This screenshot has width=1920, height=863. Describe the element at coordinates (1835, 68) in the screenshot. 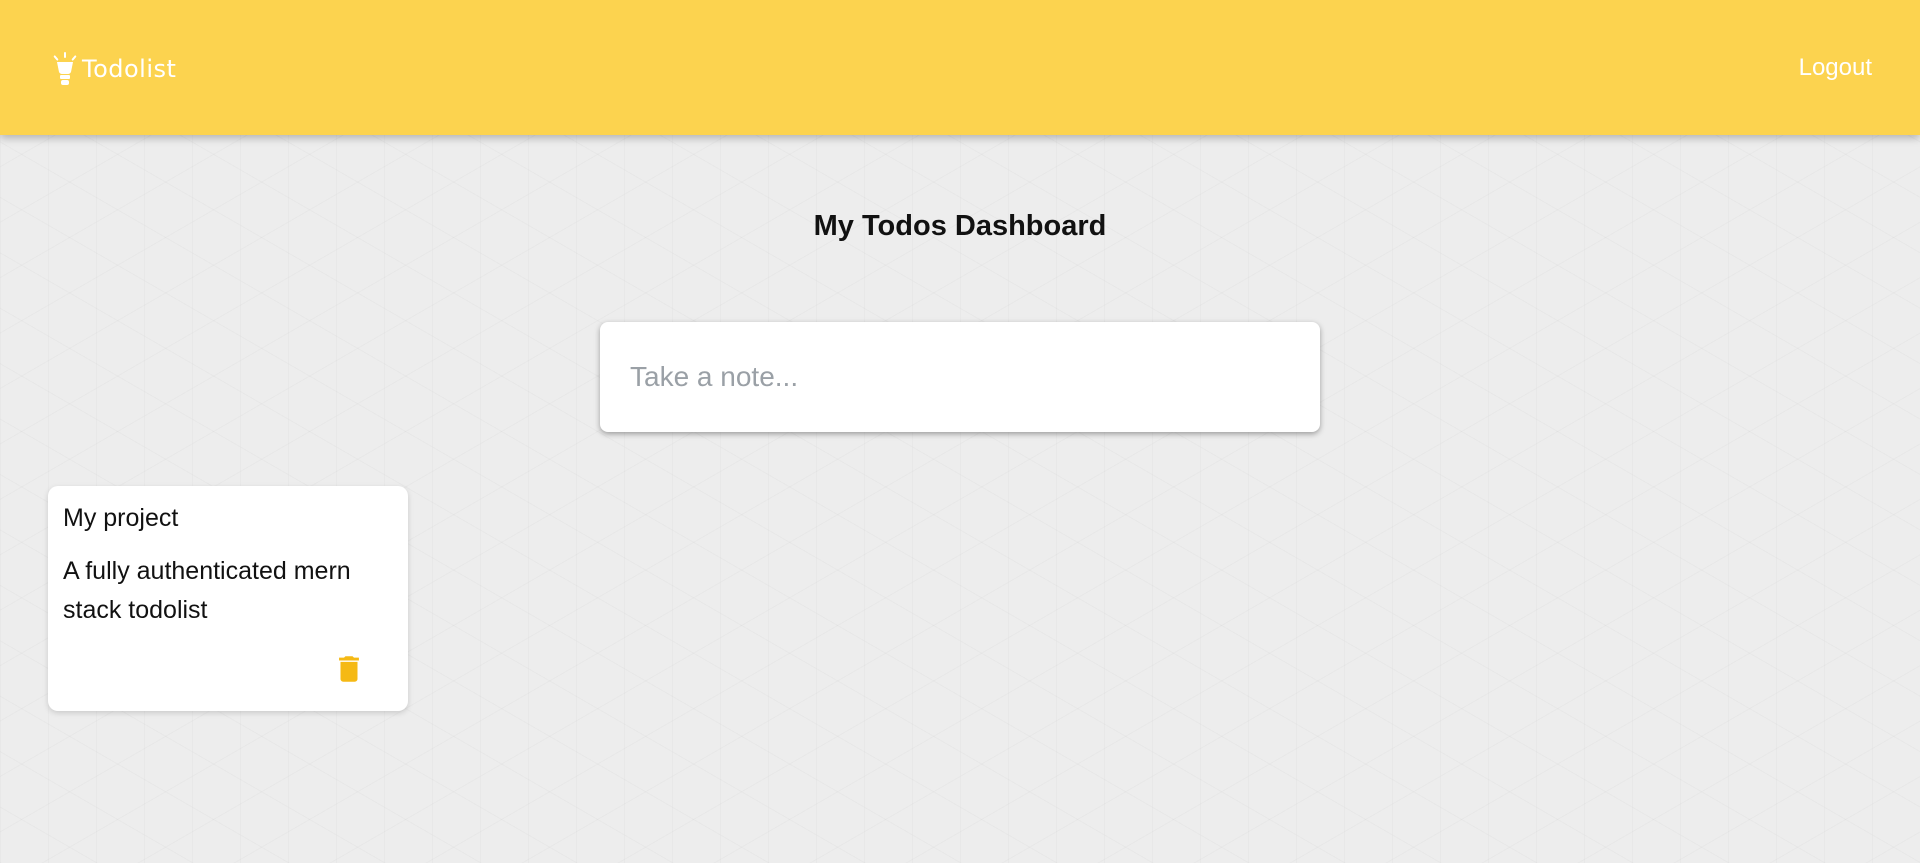

I see `logout-link: Logout` at that location.